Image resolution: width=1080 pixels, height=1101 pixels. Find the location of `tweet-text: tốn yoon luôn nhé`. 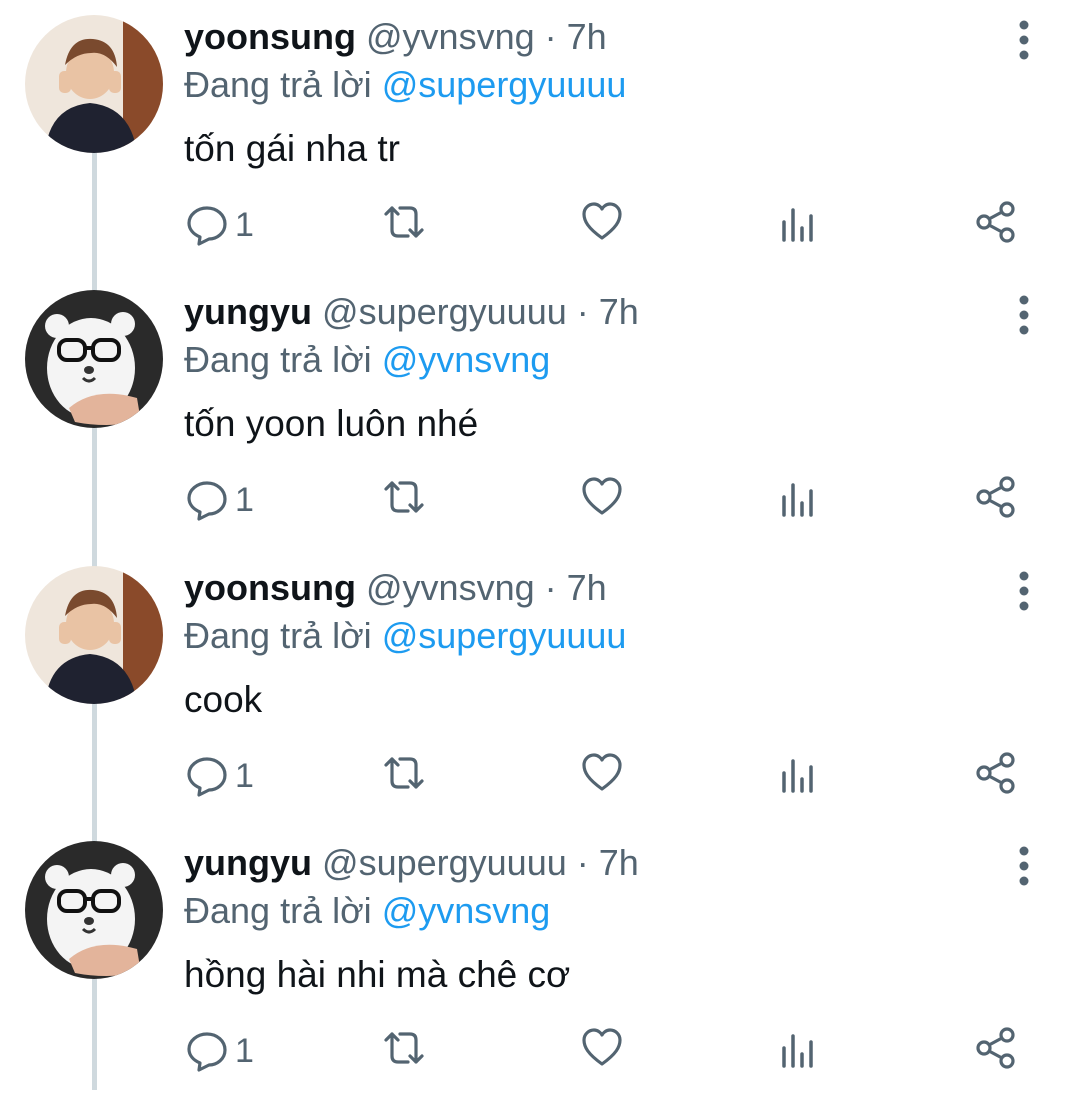

tweet-text: tốn yoon luôn nhé is located at coordinates (331, 423).